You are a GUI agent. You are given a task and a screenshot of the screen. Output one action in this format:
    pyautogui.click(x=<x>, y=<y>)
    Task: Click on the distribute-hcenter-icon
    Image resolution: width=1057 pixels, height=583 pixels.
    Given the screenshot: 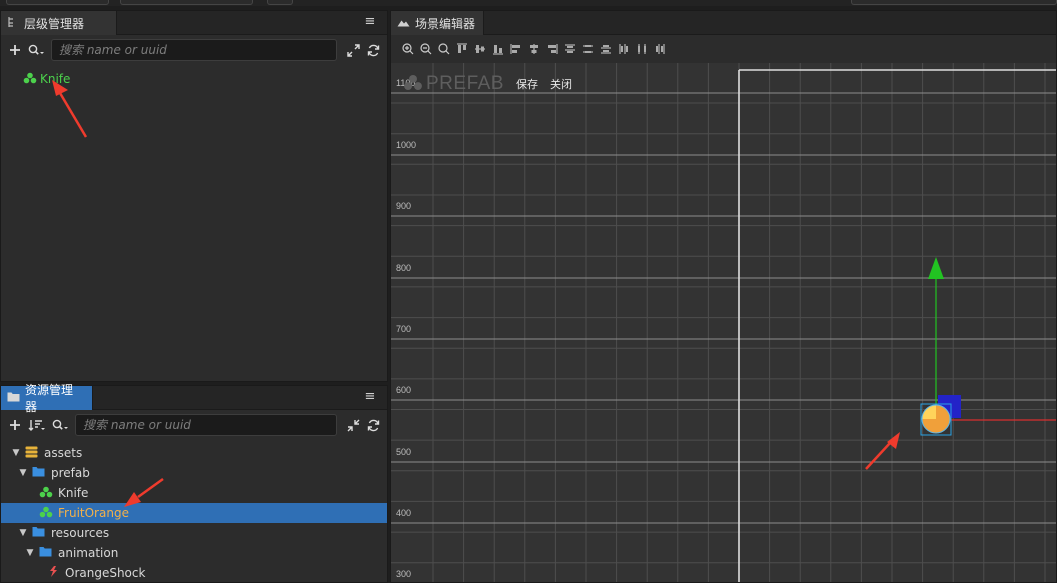 What is the action you would take?
    pyautogui.click(x=642, y=49)
    